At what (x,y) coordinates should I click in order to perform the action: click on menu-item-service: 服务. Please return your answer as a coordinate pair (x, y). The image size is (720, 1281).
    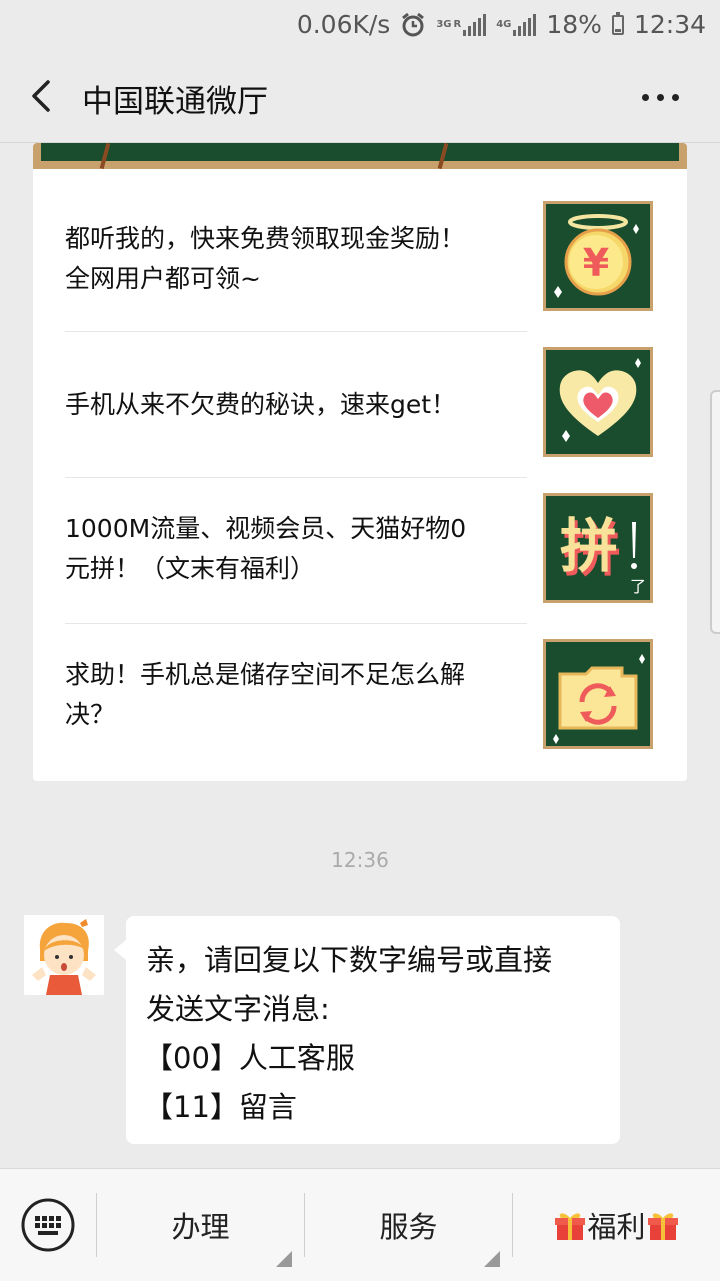
    Looking at the image, I should click on (408, 1225).